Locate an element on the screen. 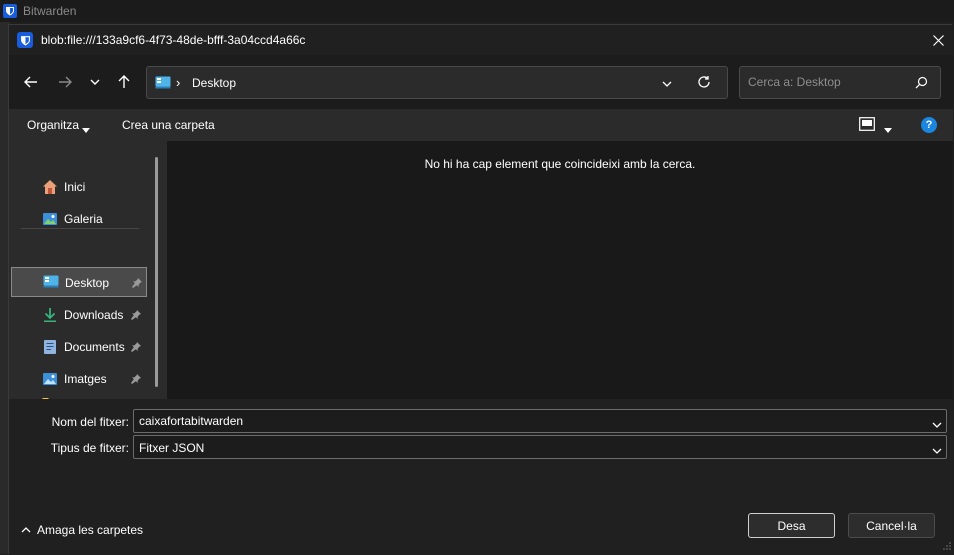 The width and height of the screenshot is (954, 555). home-icon is located at coordinates (50, 187).